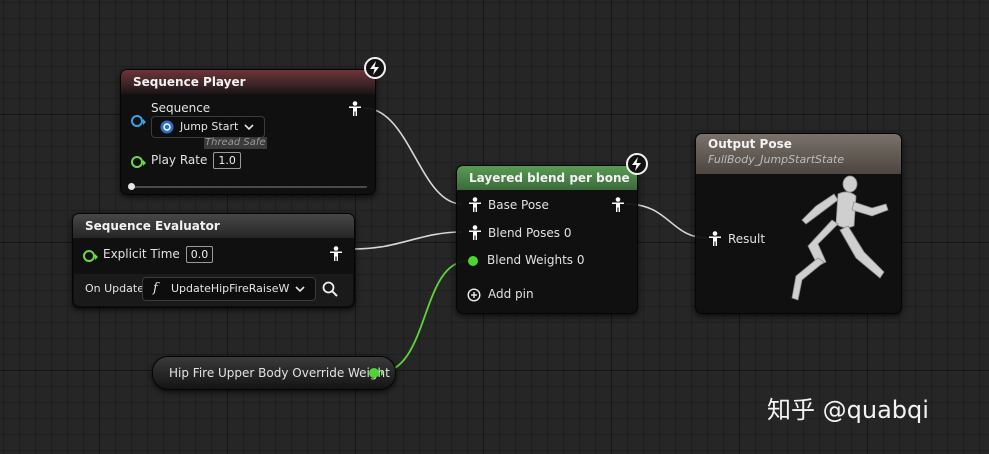 The width and height of the screenshot is (989, 454). I want to click on blend-weights-label: Blend Weights 0, so click(536, 260).